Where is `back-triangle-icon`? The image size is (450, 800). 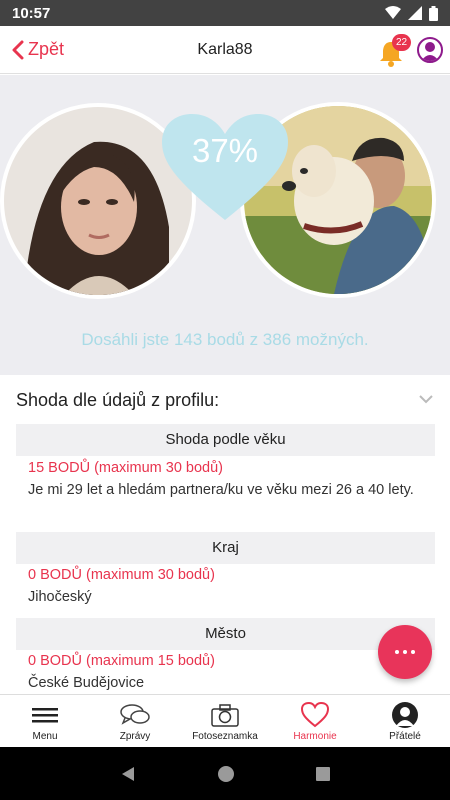 back-triangle-icon is located at coordinates (128, 774).